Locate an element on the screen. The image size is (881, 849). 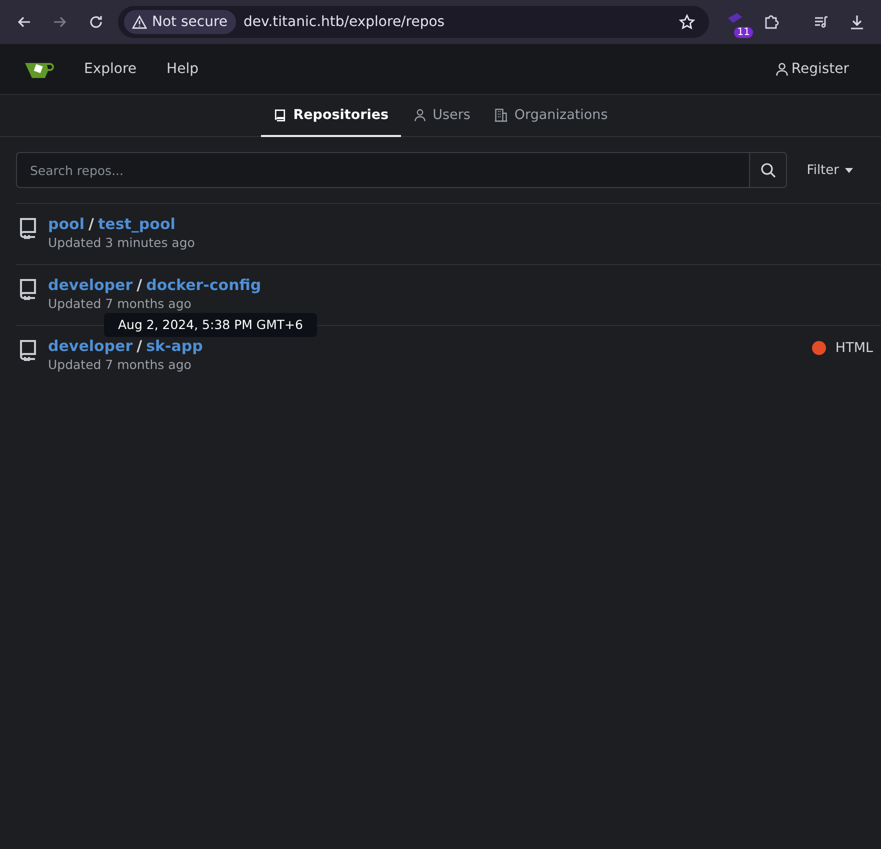
building-icon is located at coordinates (501, 115).